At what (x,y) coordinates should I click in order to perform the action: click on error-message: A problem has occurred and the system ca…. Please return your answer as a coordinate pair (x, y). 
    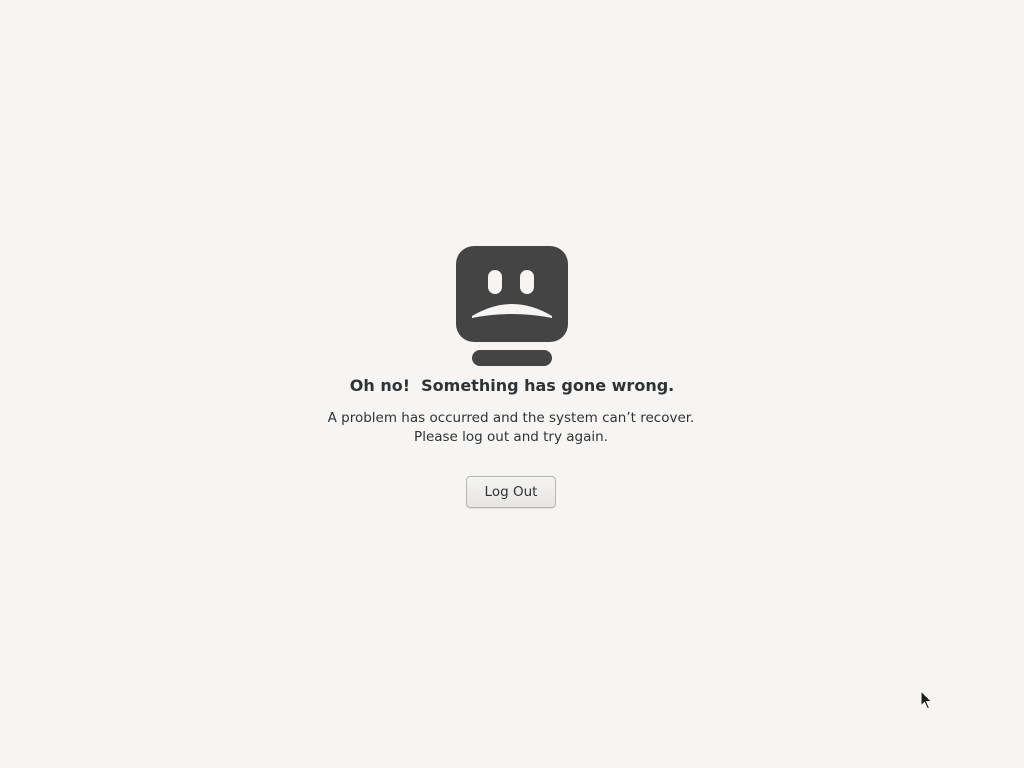
    Looking at the image, I should click on (511, 428).